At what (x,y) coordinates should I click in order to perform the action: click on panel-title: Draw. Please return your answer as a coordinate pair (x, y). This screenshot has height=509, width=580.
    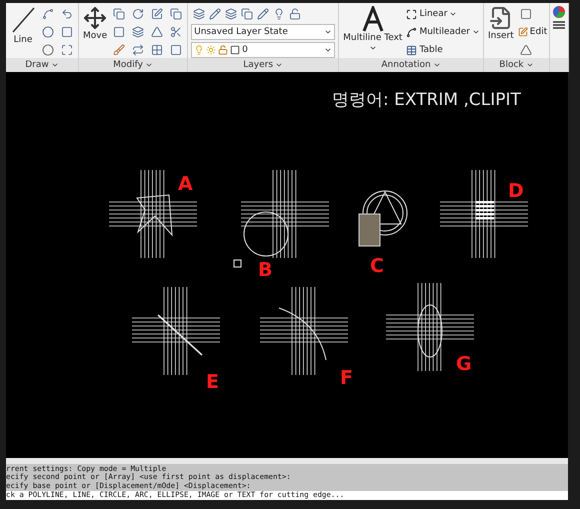
    Looking at the image, I should click on (42, 65).